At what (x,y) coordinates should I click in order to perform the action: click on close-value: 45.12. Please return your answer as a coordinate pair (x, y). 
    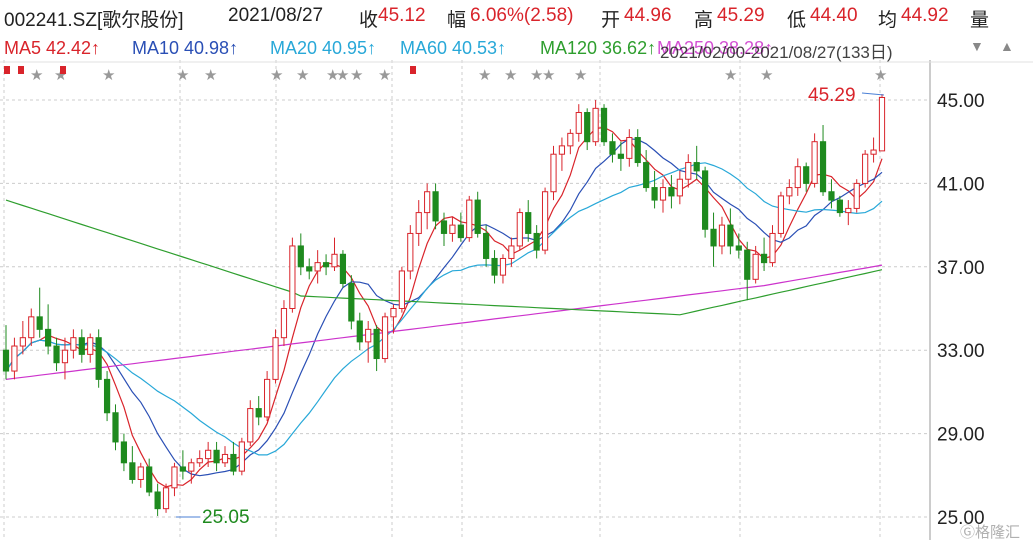
    Looking at the image, I should click on (402, 15).